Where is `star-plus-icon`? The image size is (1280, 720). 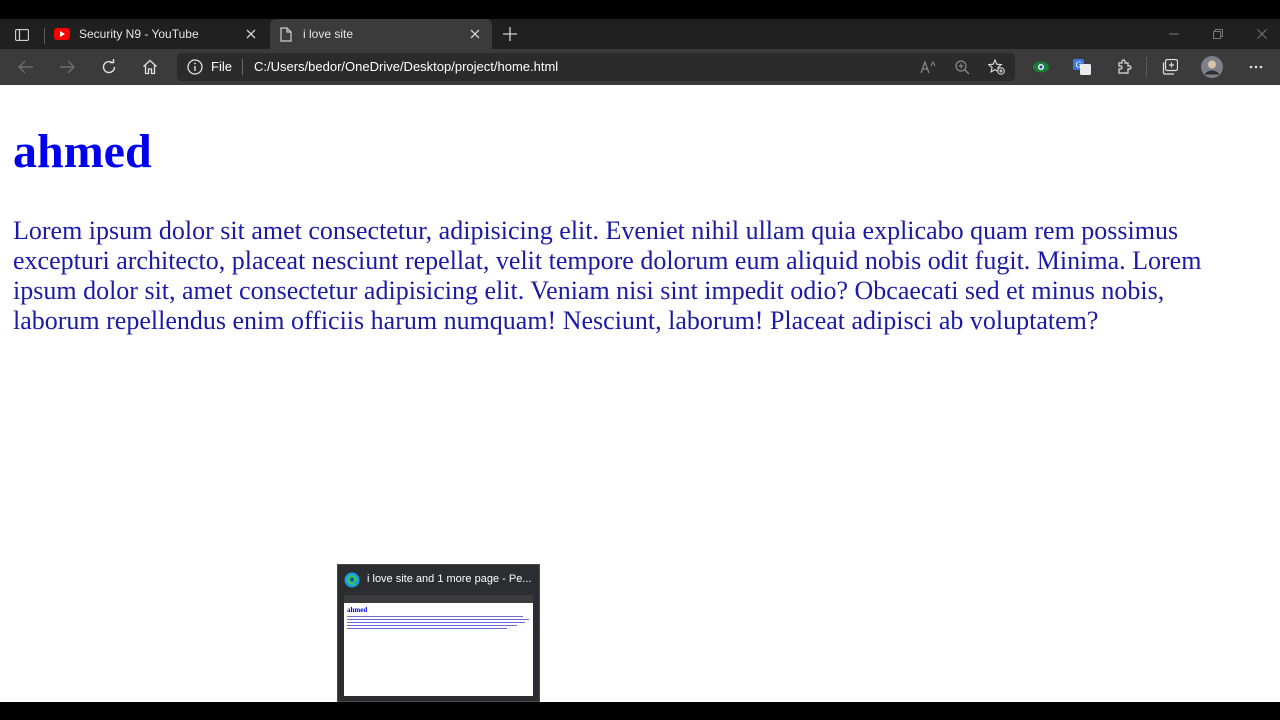 star-plus-icon is located at coordinates (996, 67).